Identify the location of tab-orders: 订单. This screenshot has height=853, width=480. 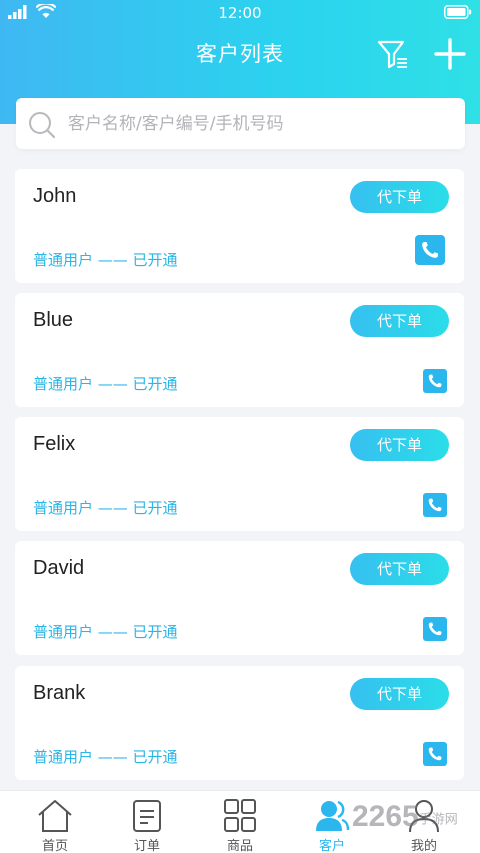
(147, 822).